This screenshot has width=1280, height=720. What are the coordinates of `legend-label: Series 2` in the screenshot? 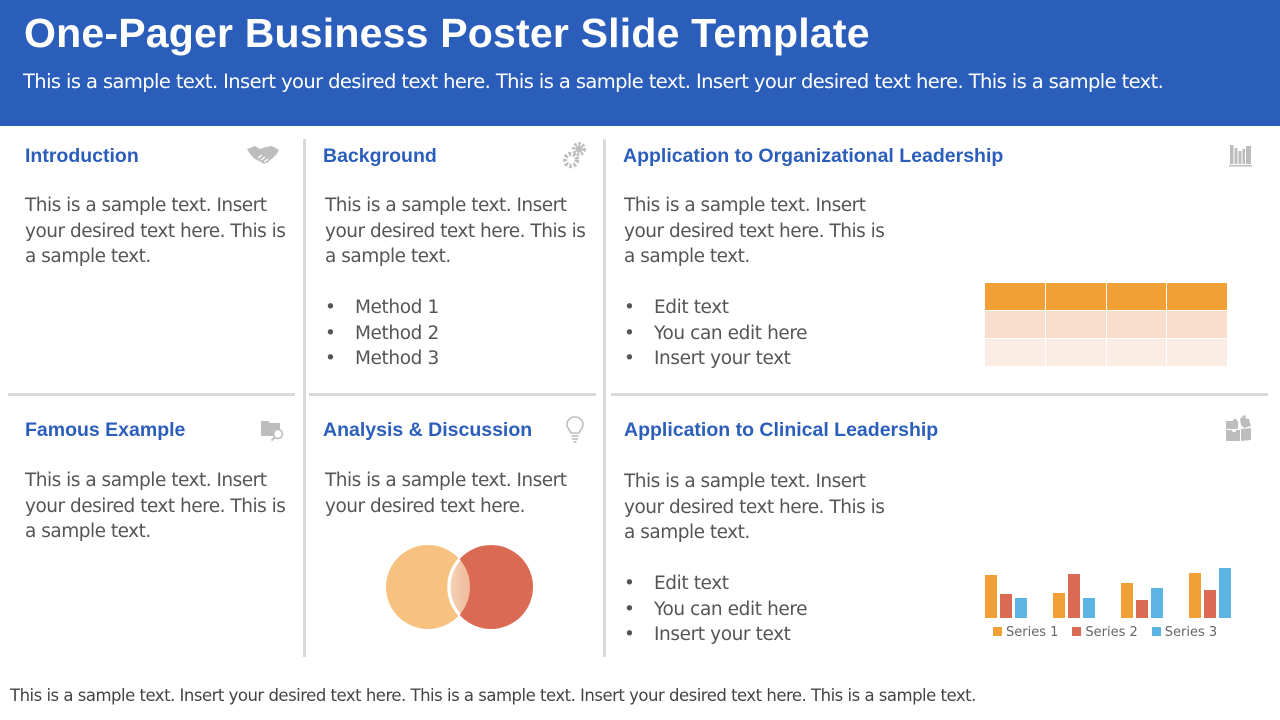 It's located at (1111, 632).